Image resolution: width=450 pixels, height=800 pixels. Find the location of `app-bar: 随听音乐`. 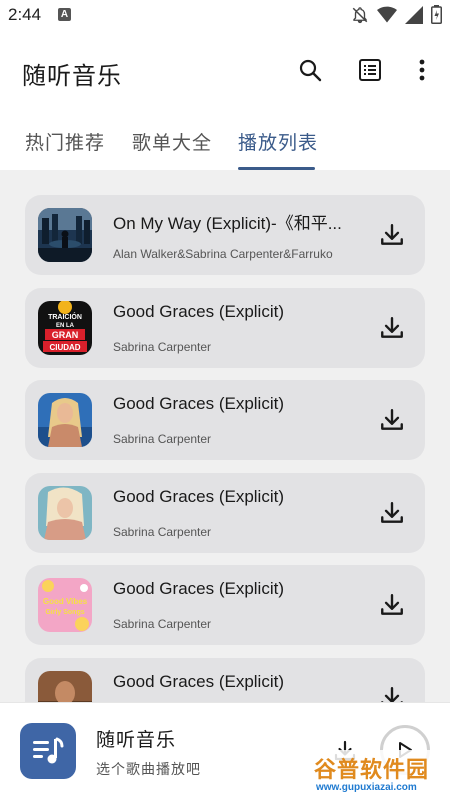

app-bar: 随听音乐 is located at coordinates (225, 70).